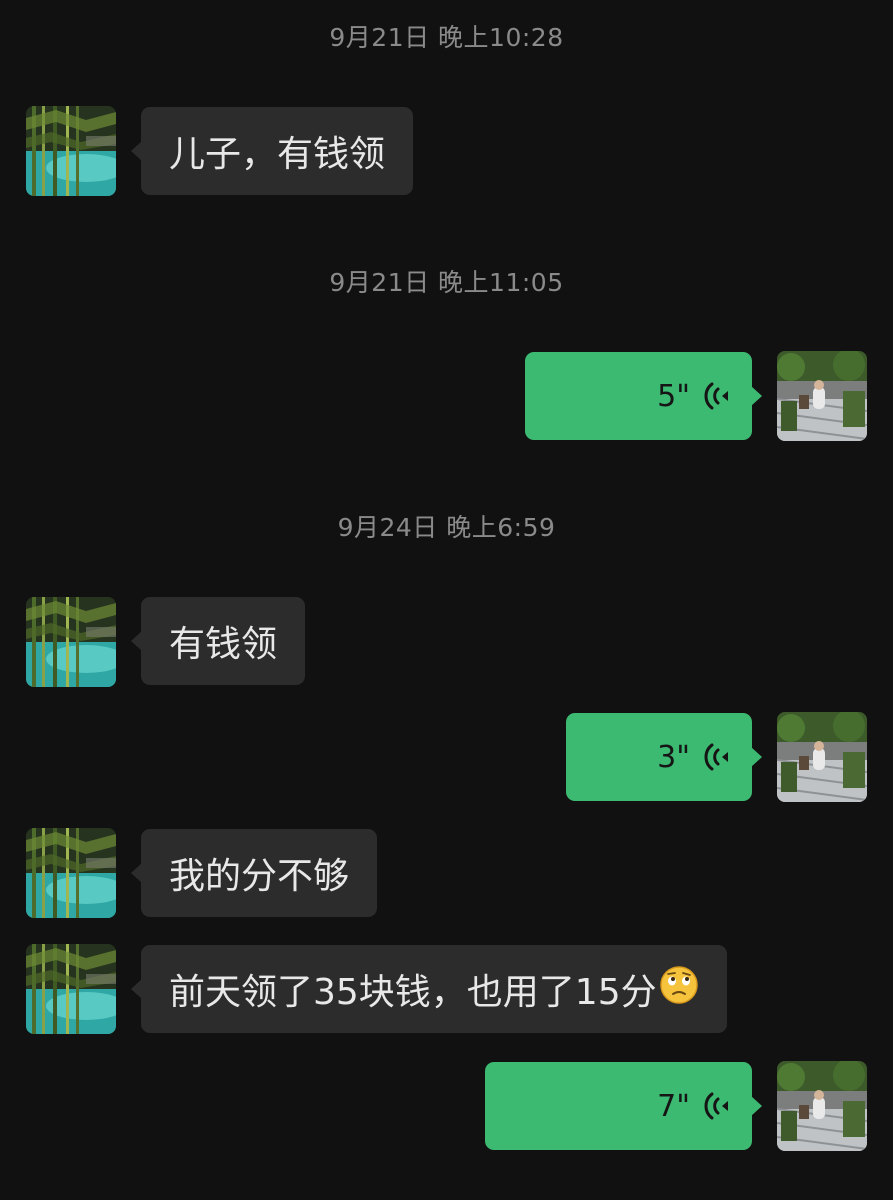 This screenshot has width=893, height=1200. Describe the element at coordinates (413, 992) in the screenshot. I see `message-text: 前天领了35块钱，也用了15分` at that location.